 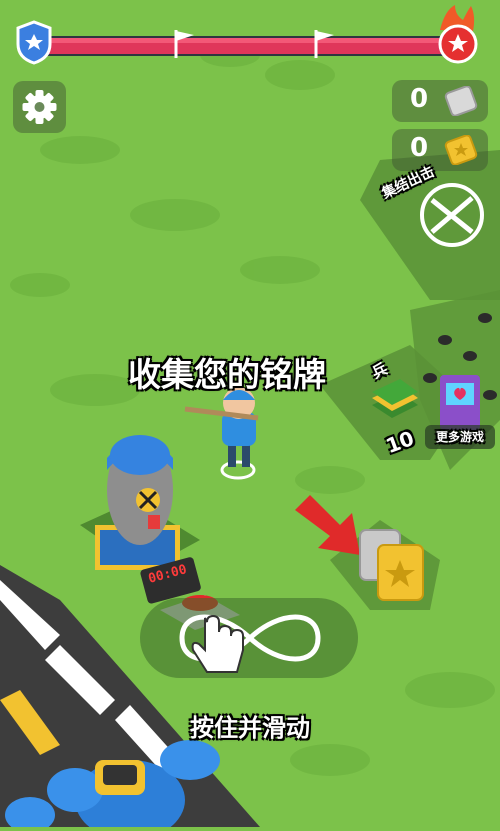 I want to click on shield-star-icon, so click(x=34, y=42).